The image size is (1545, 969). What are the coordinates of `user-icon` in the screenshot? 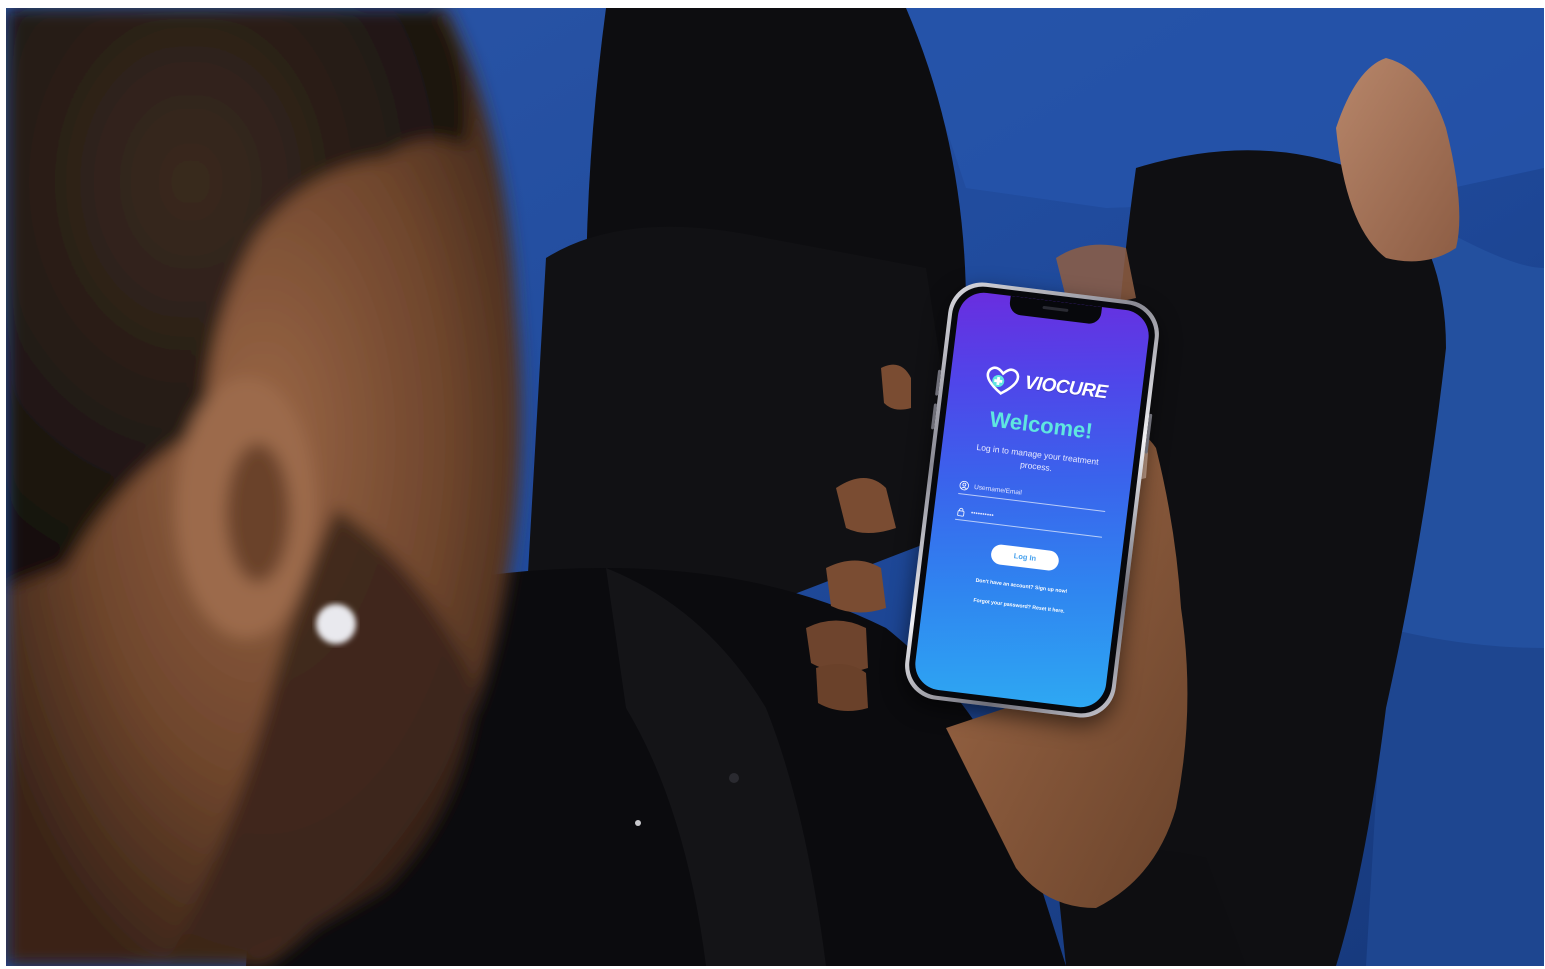 It's located at (964, 485).